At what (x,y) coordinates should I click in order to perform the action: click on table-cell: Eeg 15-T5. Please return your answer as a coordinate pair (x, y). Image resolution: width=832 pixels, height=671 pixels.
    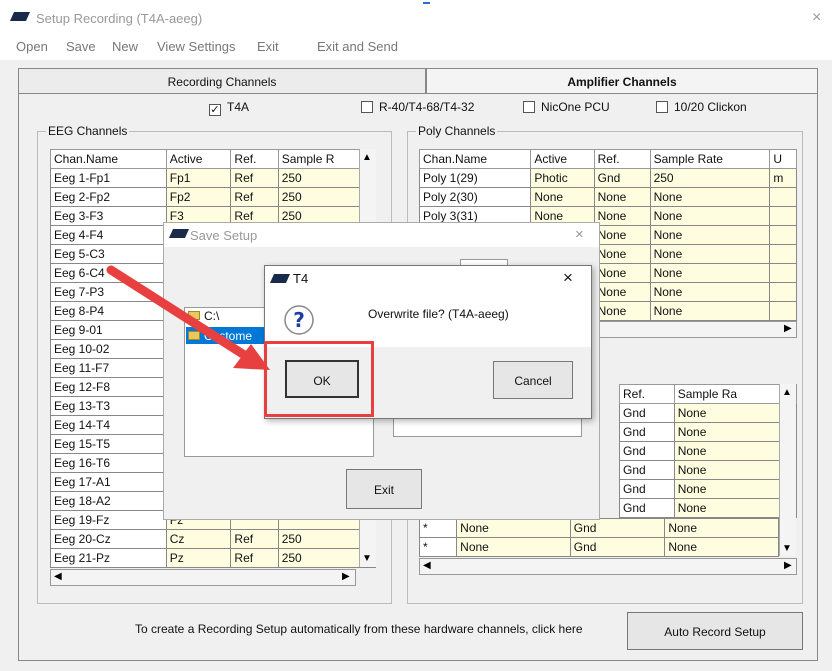
    Looking at the image, I should click on (108, 444).